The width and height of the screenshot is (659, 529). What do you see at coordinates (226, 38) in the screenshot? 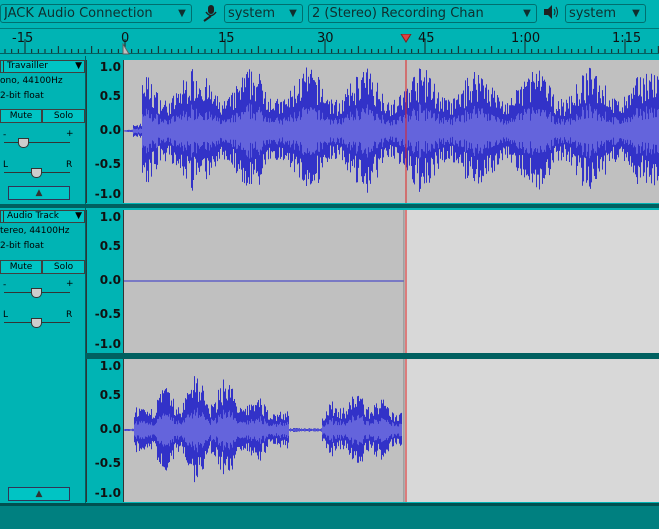
I see `ruler-label: 15` at bounding box center [226, 38].